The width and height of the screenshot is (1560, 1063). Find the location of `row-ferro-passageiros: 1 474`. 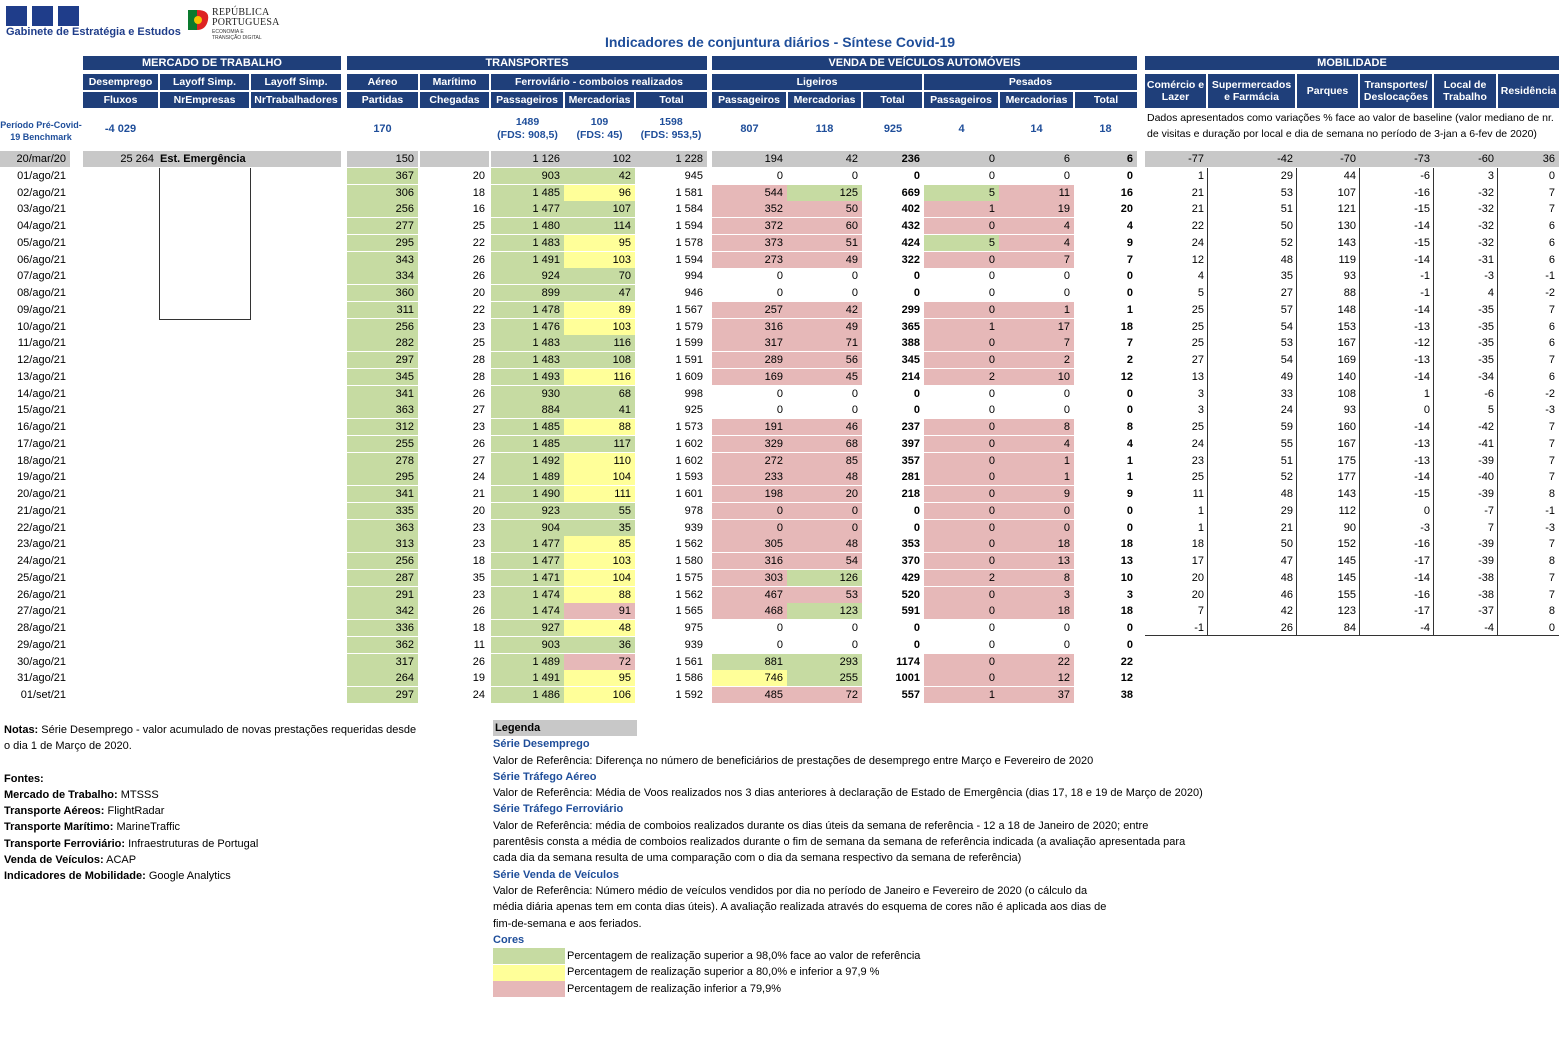

row-ferro-passageiros: 1 474 is located at coordinates (527, 595).